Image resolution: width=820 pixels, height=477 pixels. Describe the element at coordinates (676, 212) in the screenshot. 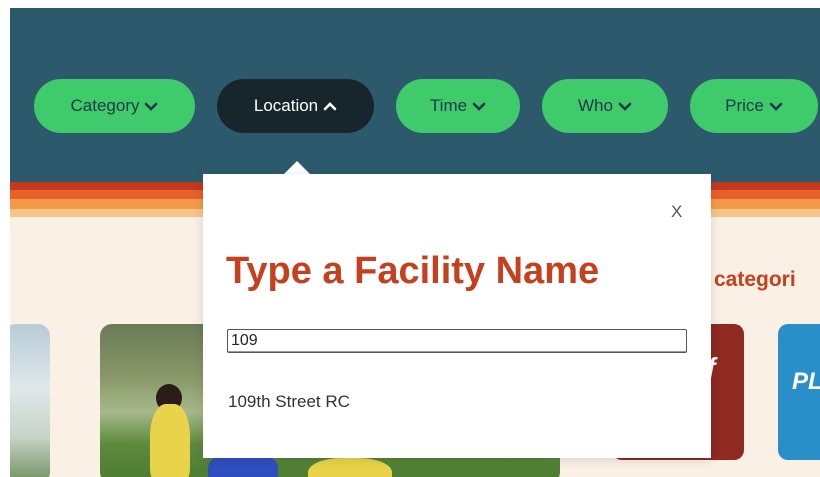

I see `close-button: X` at that location.